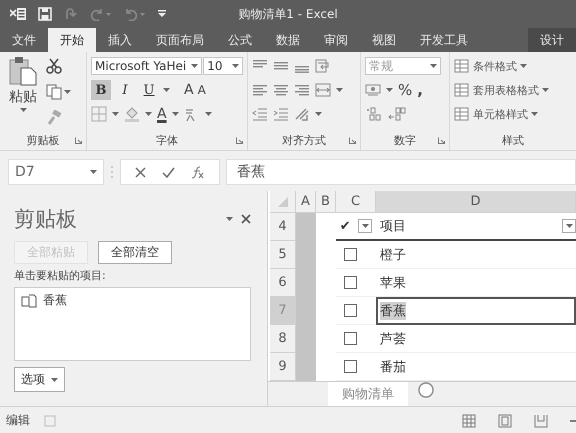  Describe the element at coordinates (24, 40) in the screenshot. I see `ribbon-tab: 文件` at that location.